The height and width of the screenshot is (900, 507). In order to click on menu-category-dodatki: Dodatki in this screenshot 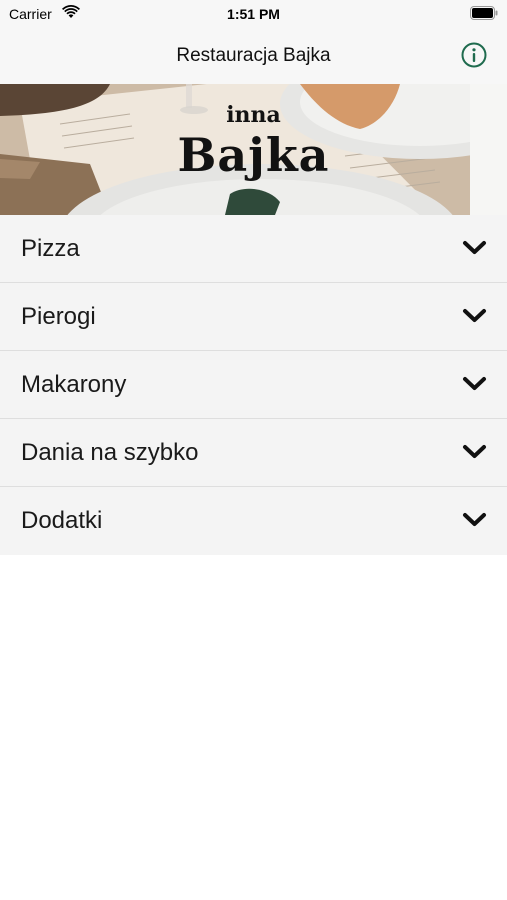, I will do `click(253, 521)`.